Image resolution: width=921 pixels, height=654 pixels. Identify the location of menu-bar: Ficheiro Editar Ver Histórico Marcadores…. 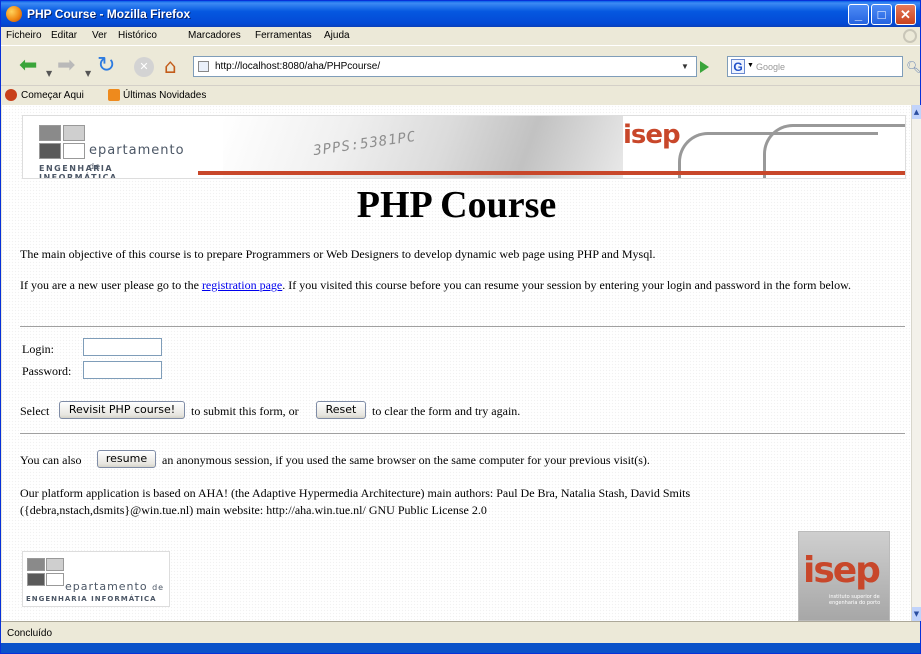
(460, 36).